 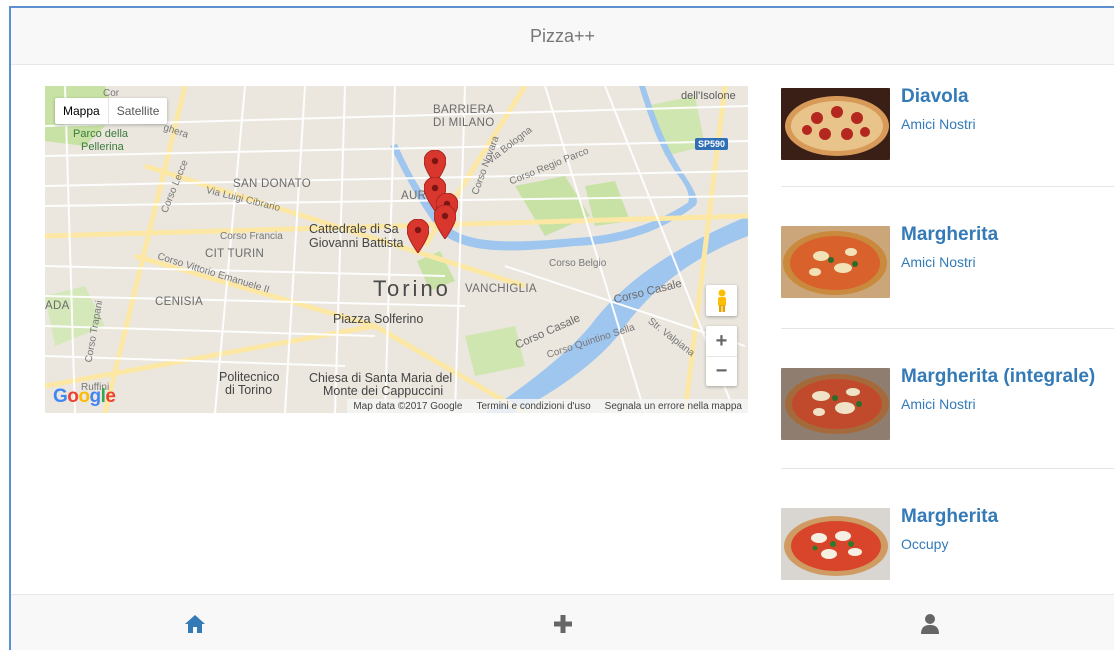 I want to click on map-label: Corso Francia, so click(x=251, y=236).